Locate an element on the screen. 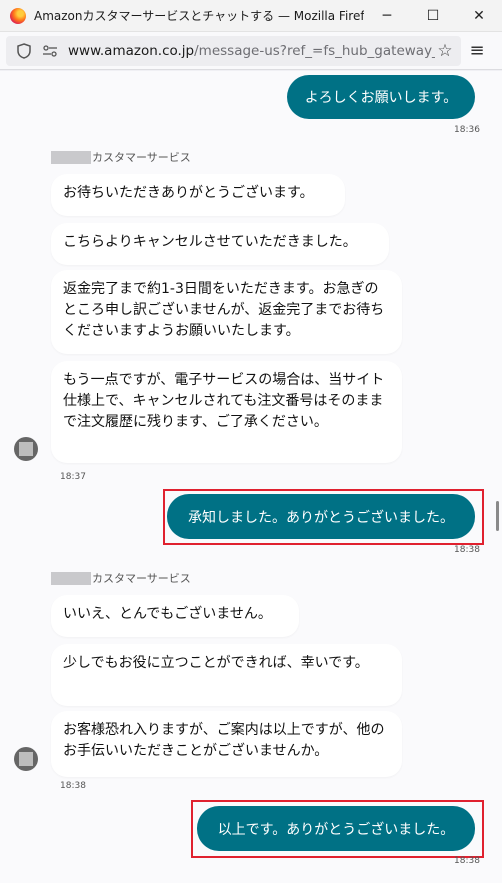 This screenshot has height=883, width=502. agent-message: お待ちいただきありがとうございます。 is located at coordinates (198, 195).